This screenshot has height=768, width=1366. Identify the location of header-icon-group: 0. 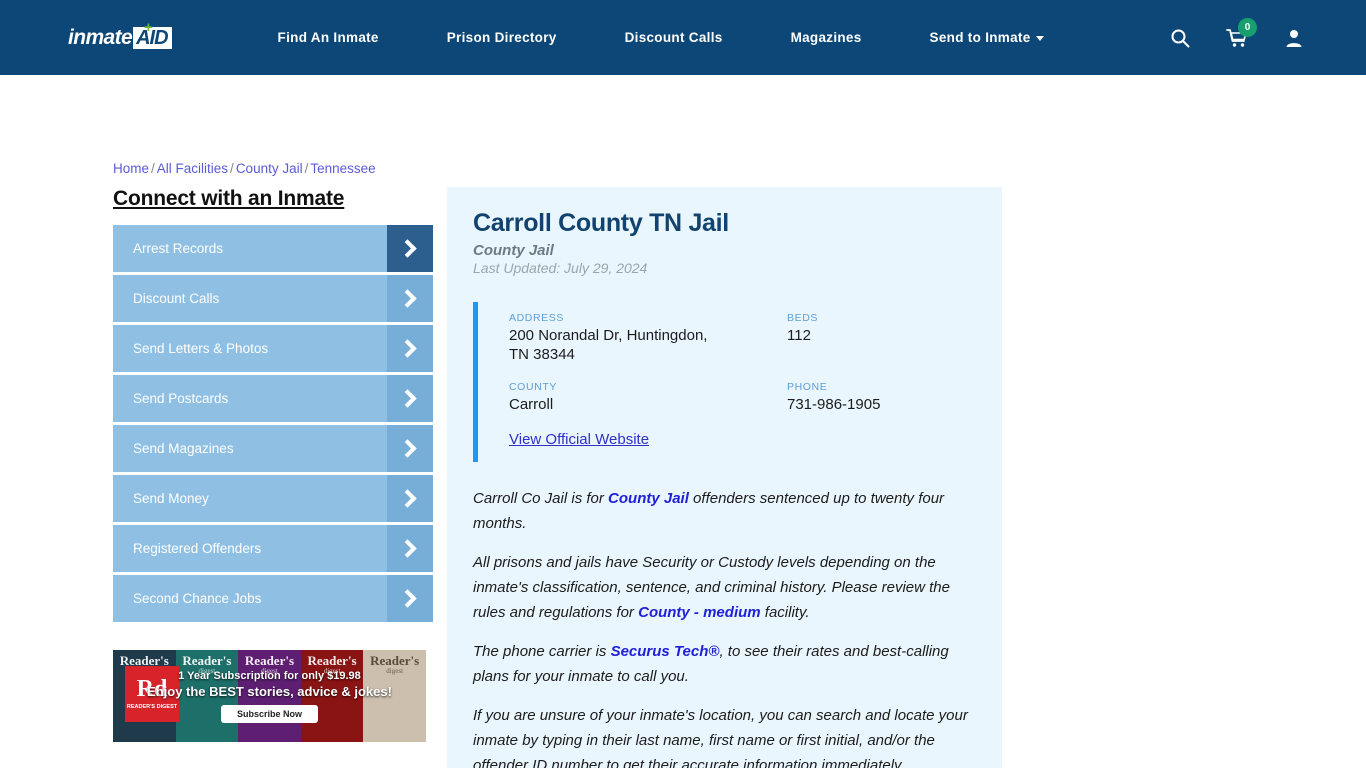
(1237, 37).